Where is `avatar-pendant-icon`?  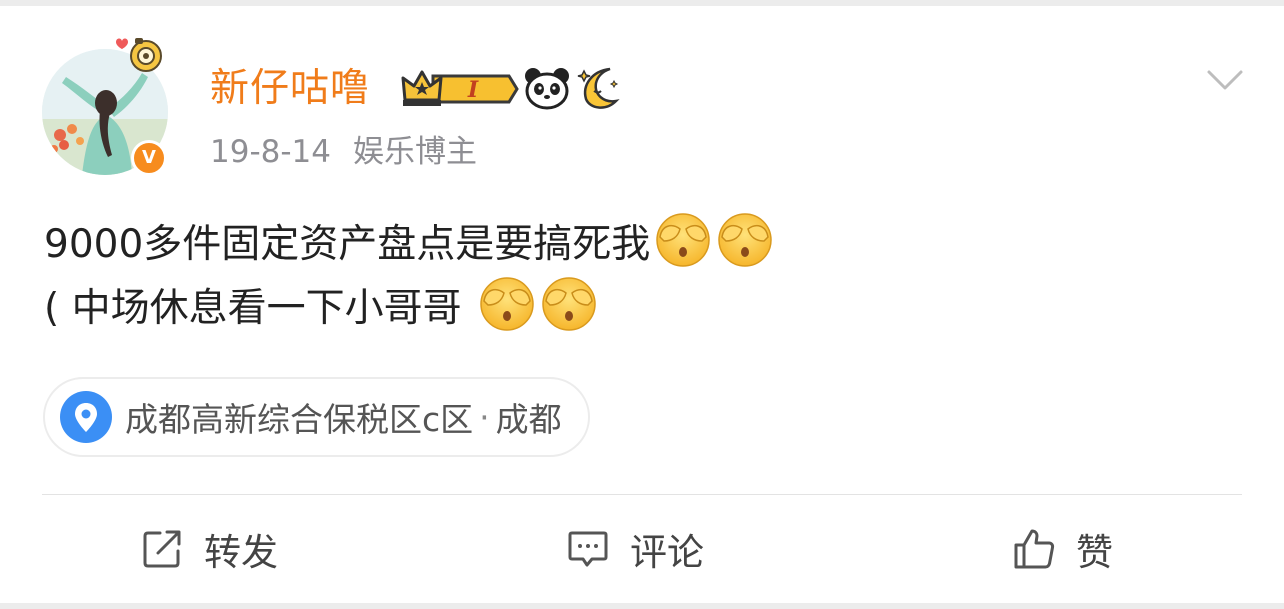 avatar-pendant-icon is located at coordinates (139, 55).